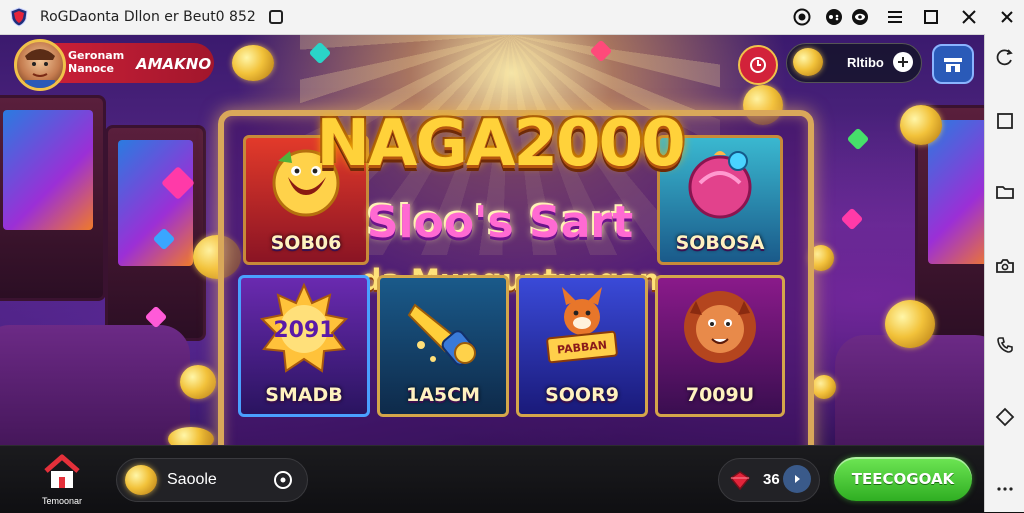 The height and width of the screenshot is (513, 1024). What do you see at coordinates (720, 329) in the screenshot?
I see `lion-icon` at bounding box center [720, 329].